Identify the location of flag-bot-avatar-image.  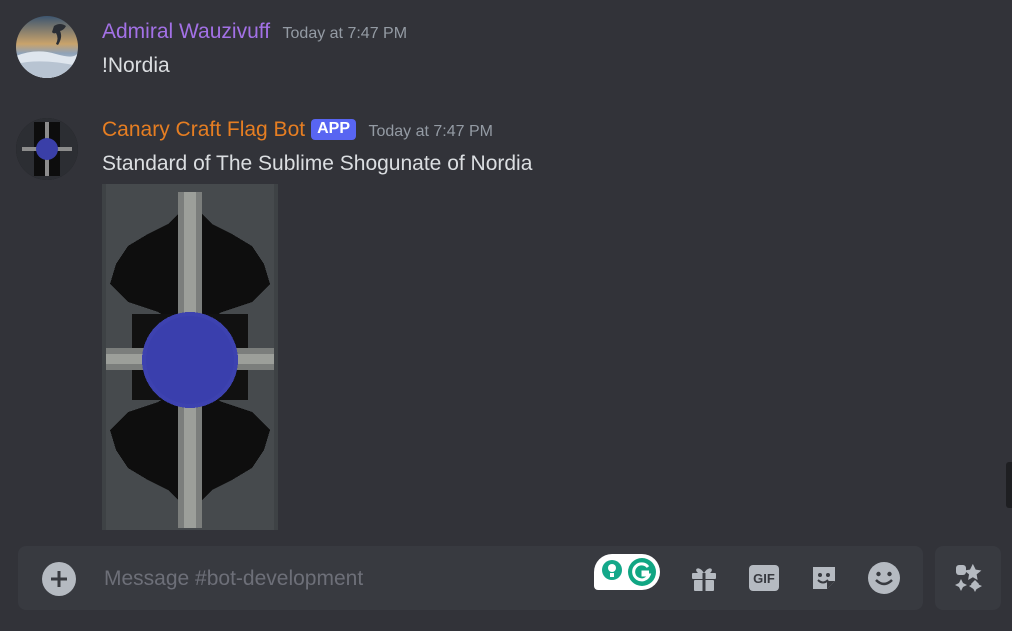
(47, 149).